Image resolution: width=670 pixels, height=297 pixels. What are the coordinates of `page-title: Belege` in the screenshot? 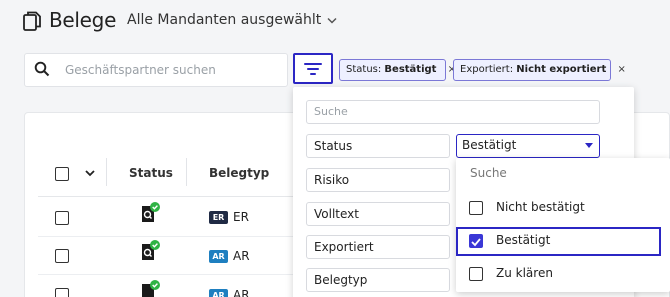 It's located at (83, 20).